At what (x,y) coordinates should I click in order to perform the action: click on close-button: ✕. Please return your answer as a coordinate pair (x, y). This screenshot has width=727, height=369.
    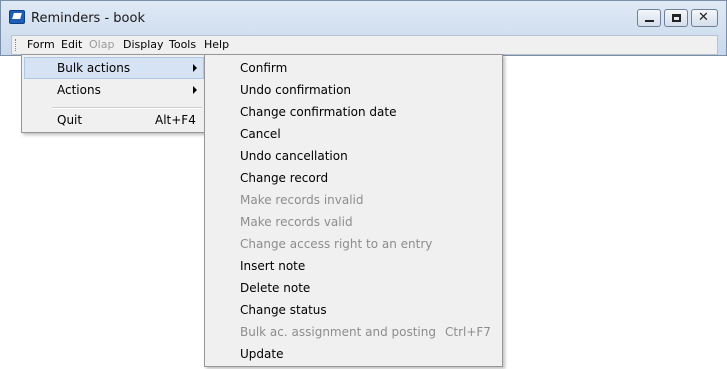
    Looking at the image, I should click on (704, 18).